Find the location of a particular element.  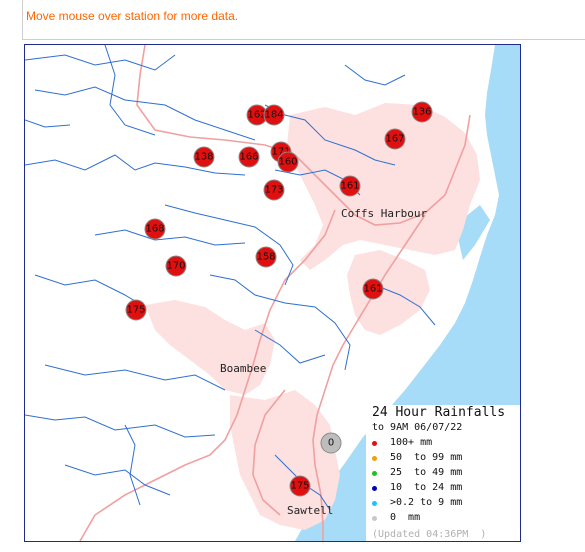

station-marker: 158 is located at coordinates (266, 257).